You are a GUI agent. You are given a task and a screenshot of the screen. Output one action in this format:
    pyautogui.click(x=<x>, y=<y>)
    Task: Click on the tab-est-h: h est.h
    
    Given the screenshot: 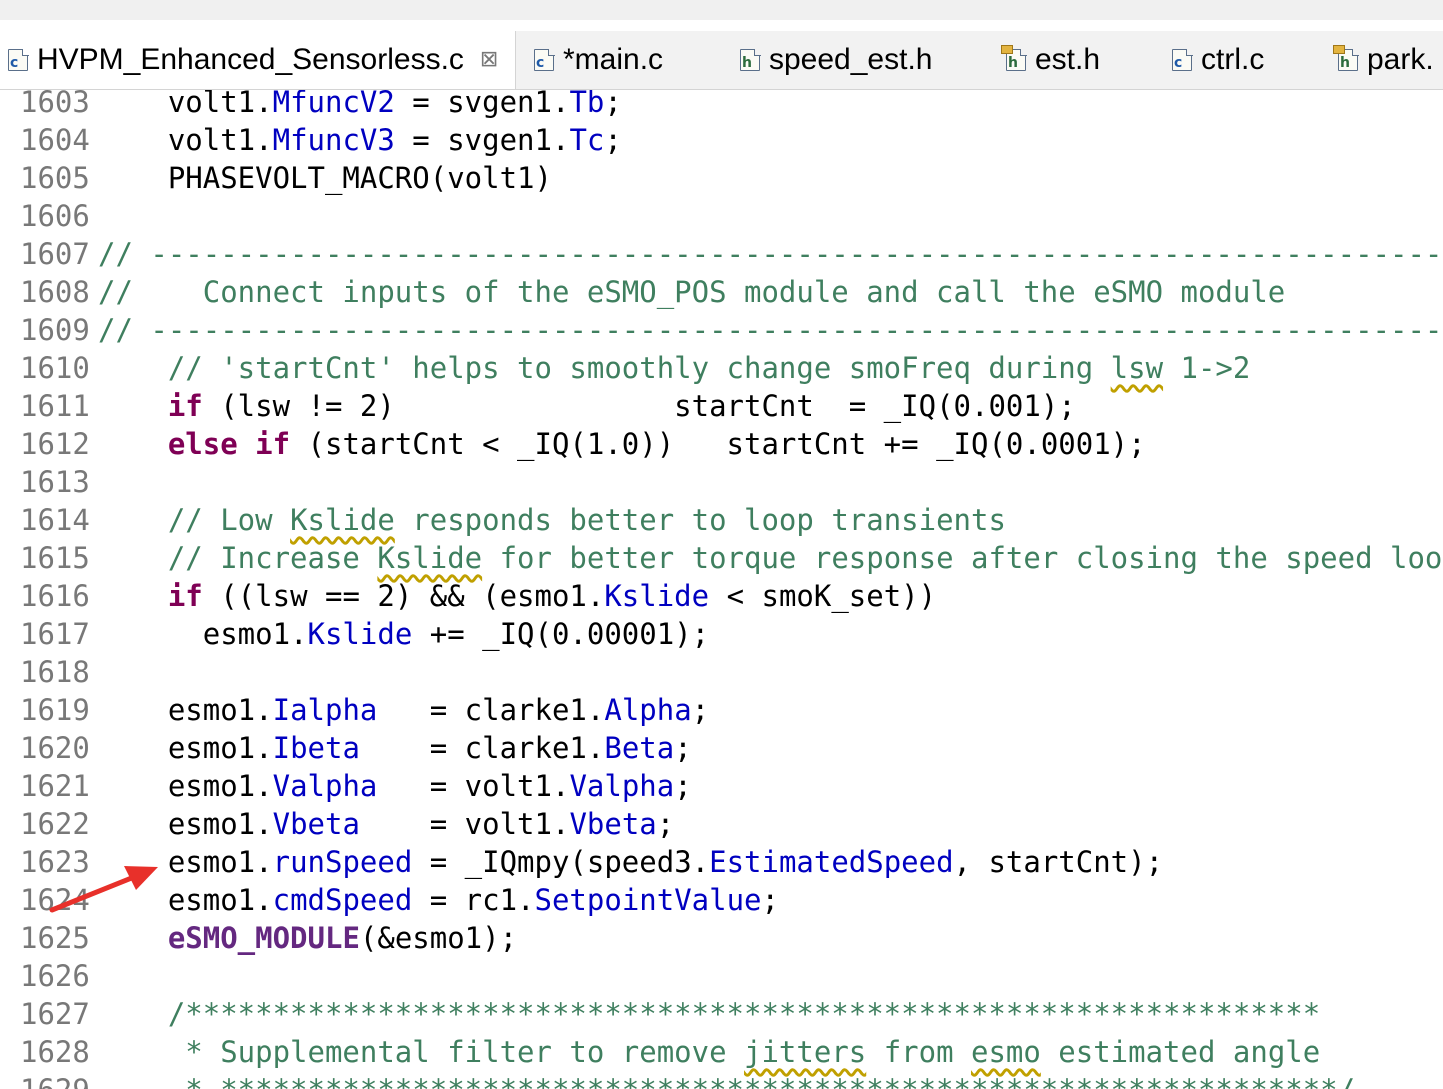 What is the action you would take?
    pyautogui.click(x=1051, y=60)
    